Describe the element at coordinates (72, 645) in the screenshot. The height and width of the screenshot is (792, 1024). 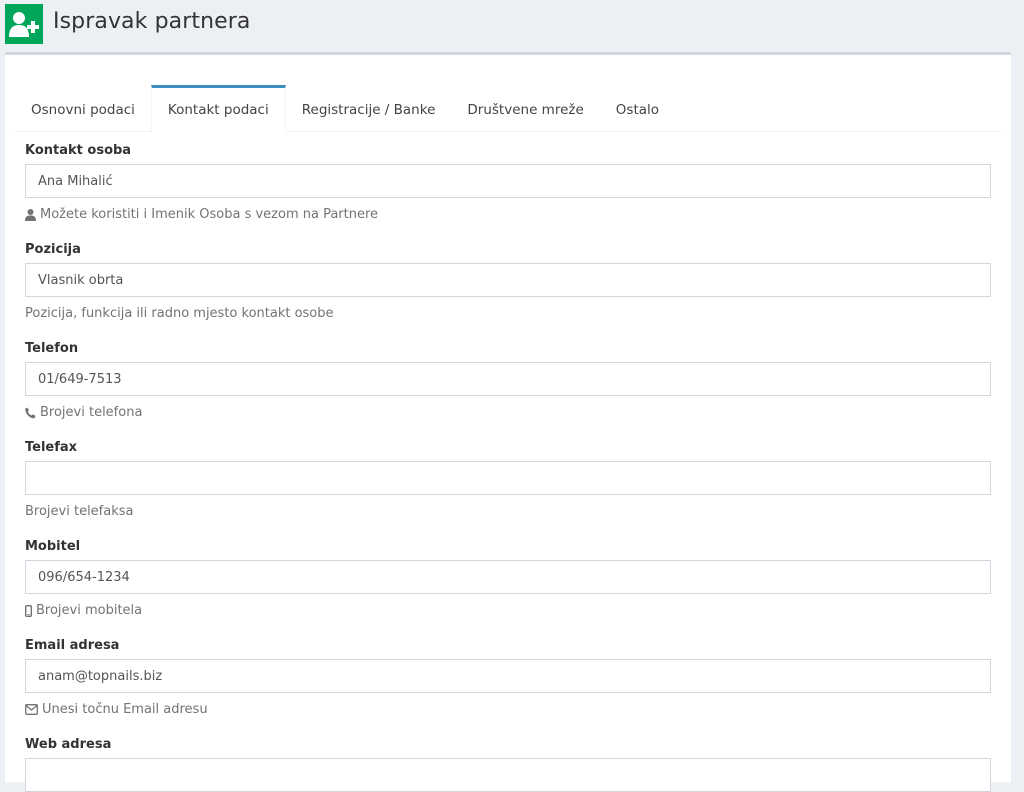
I see `email-label: Email adresa` at that location.